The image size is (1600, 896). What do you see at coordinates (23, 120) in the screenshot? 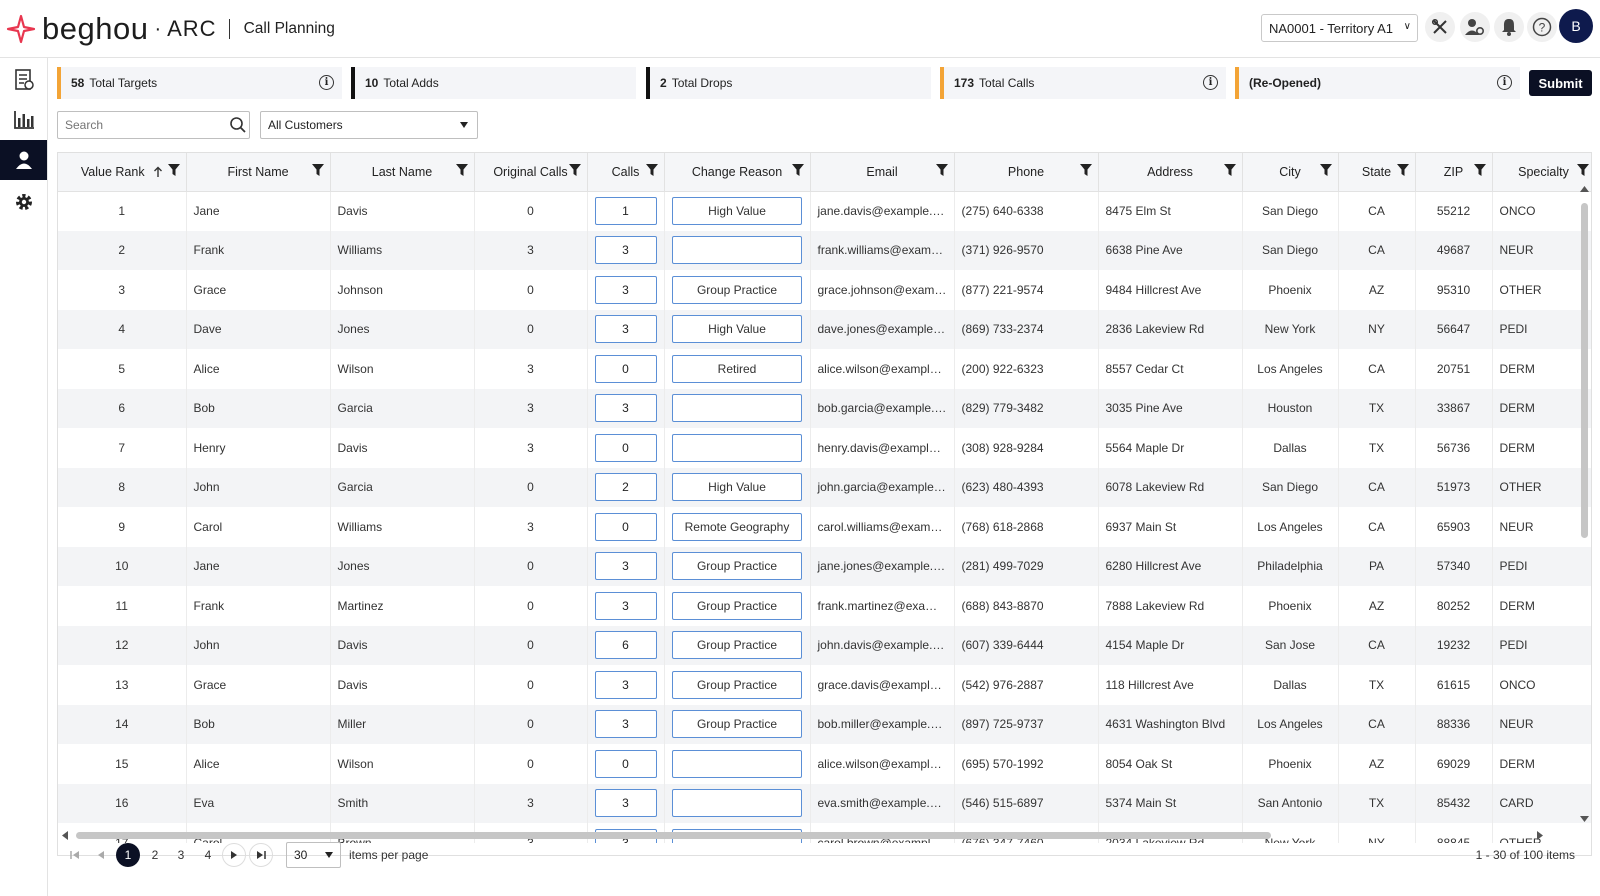
I see `bar-chart-icon` at bounding box center [23, 120].